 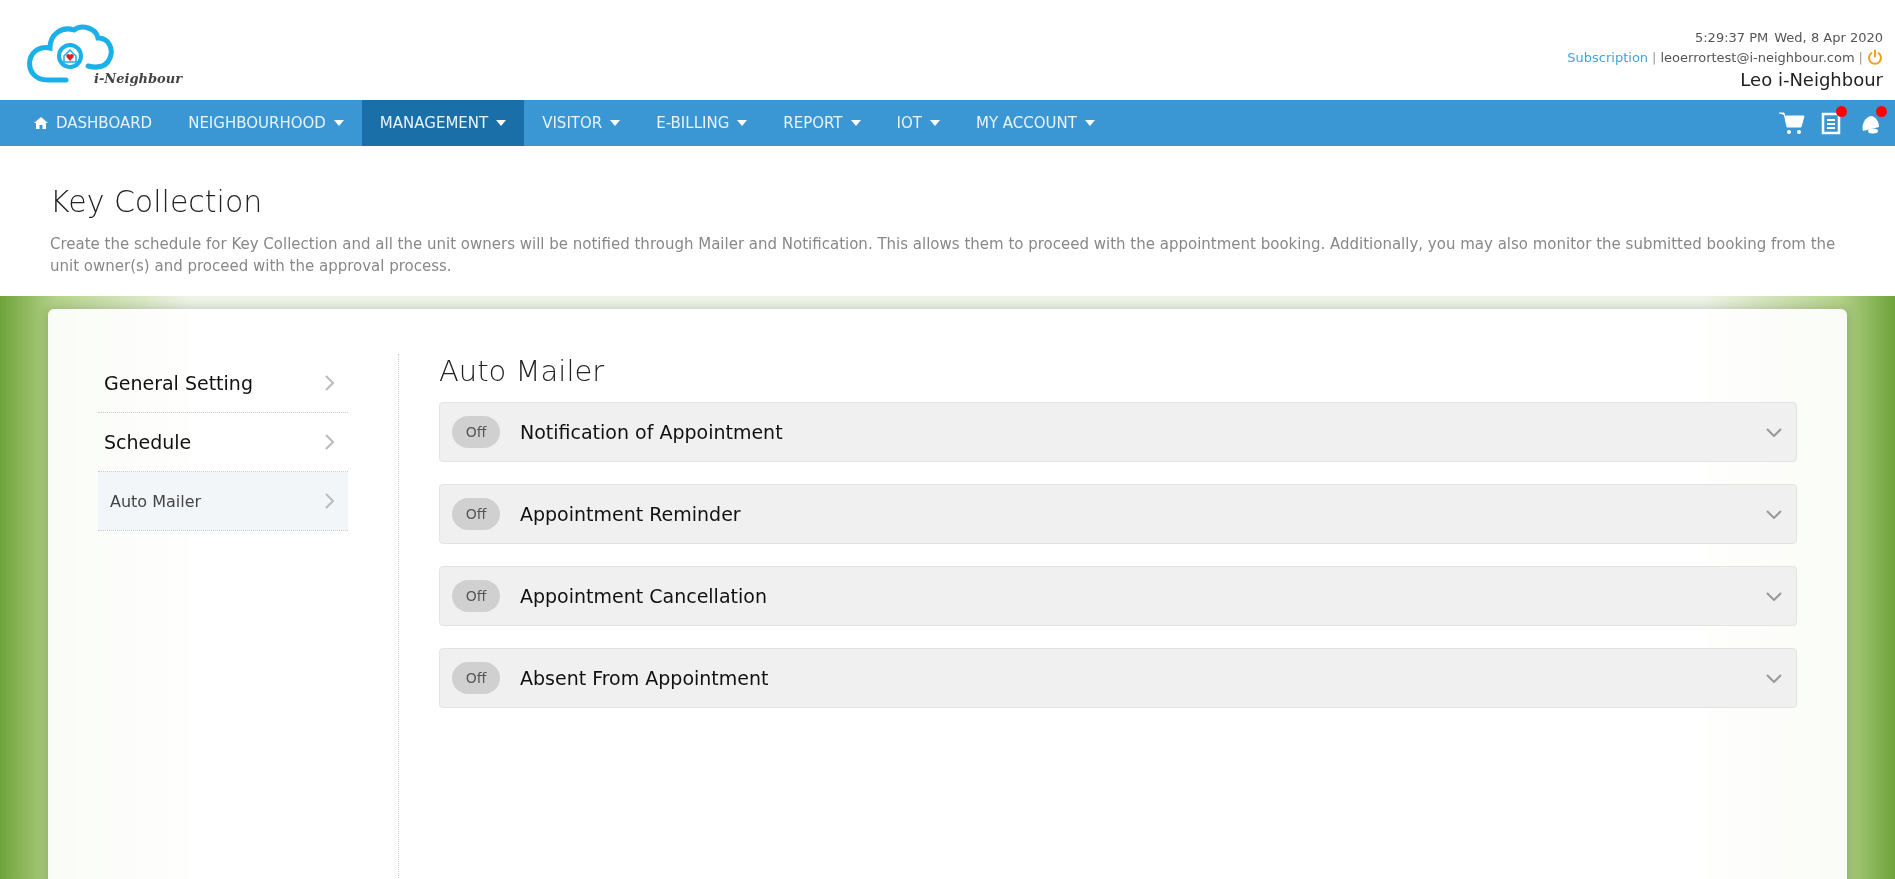 What do you see at coordinates (581, 123) in the screenshot?
I see `nav-menu-item: VISITOR` at bounding box center [581, 123].